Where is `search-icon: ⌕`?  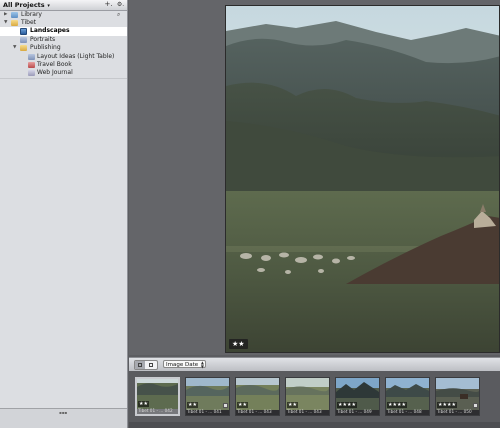 search-icon: ⌕ is located at coordinates (118, 15).